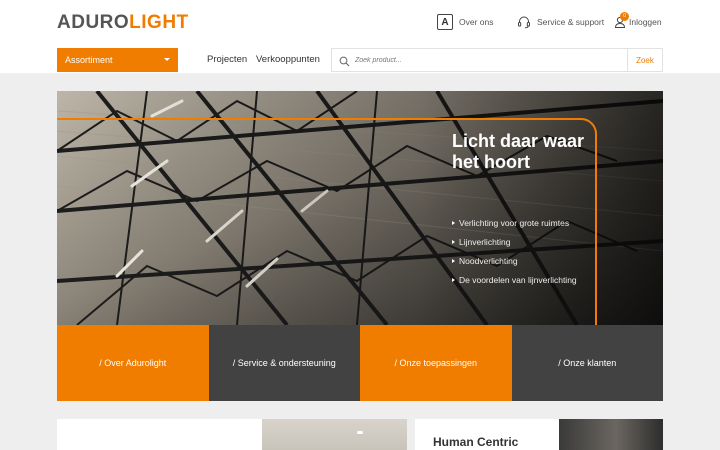  I want to click on tile-customers: / Onze klanten, so click(587, 363).